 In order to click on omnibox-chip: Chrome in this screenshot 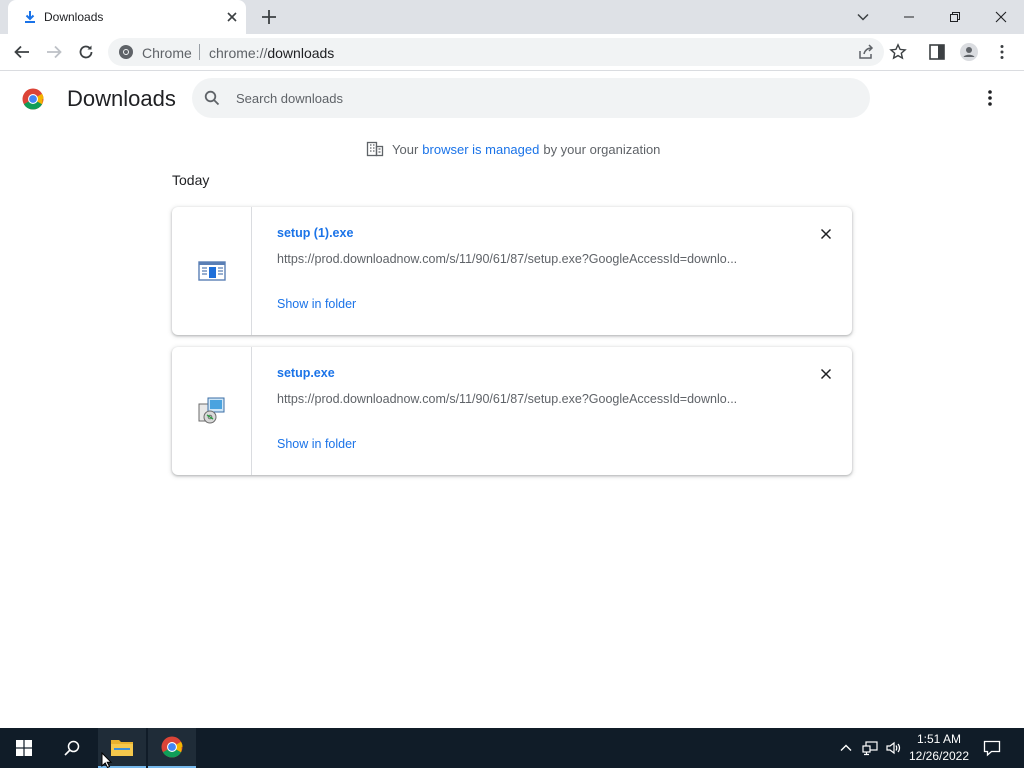, I will do `click(167, 53)`.